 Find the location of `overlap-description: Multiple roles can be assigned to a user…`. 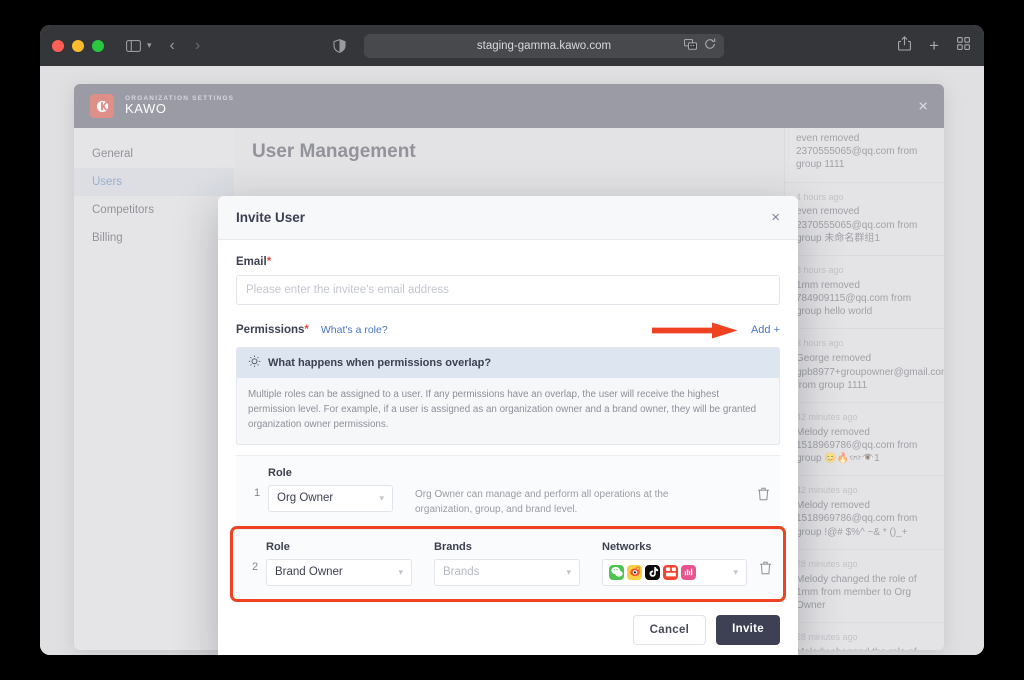

overlap-description: Multiple roles can be assigned to a user… is located at coordinates (508, 411).